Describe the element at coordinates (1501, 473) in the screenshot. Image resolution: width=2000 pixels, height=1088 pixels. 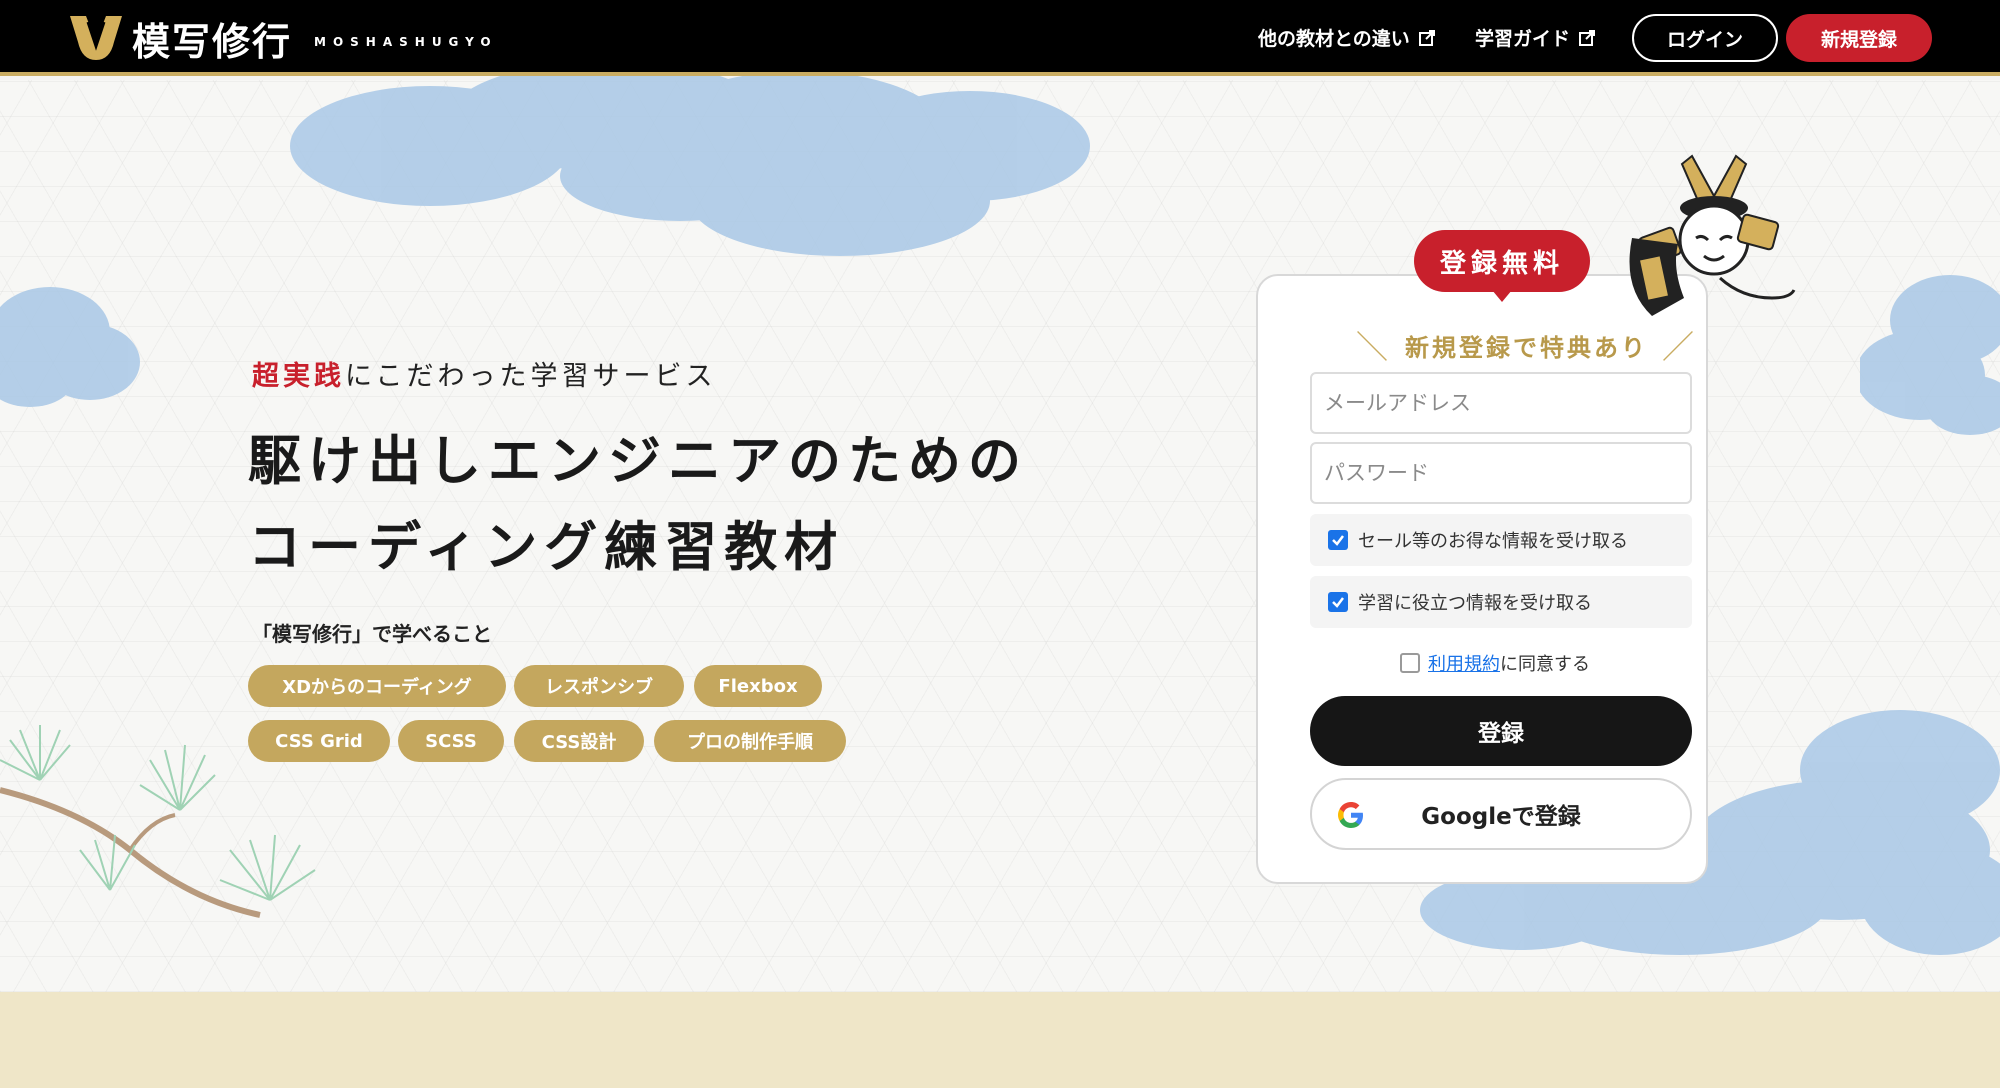
I see `password-input` at that location.